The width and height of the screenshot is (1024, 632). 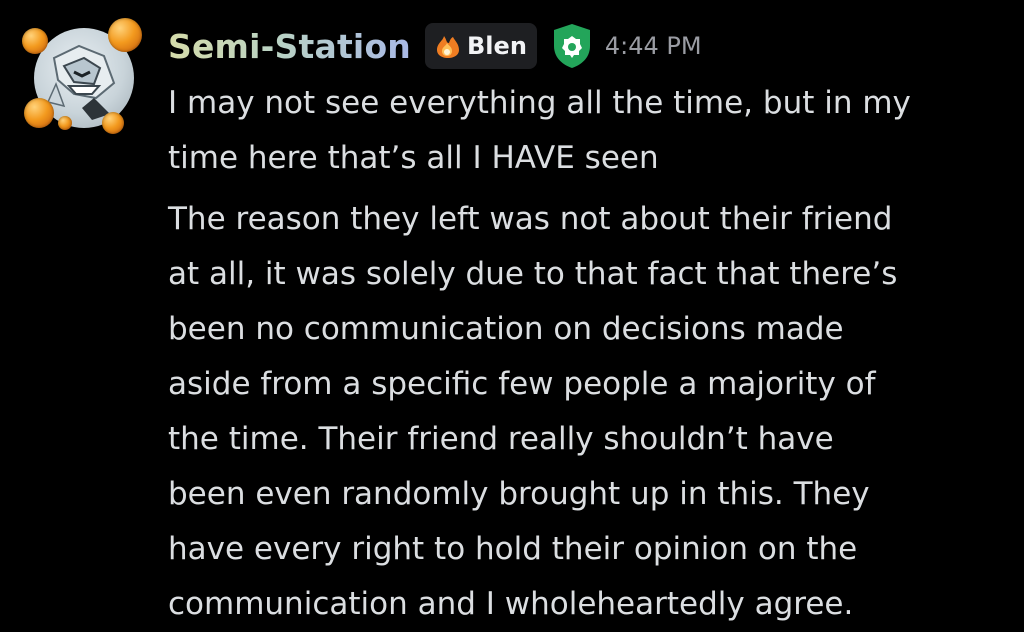 I want to click on flame-icon, so click(x=448, y=47).